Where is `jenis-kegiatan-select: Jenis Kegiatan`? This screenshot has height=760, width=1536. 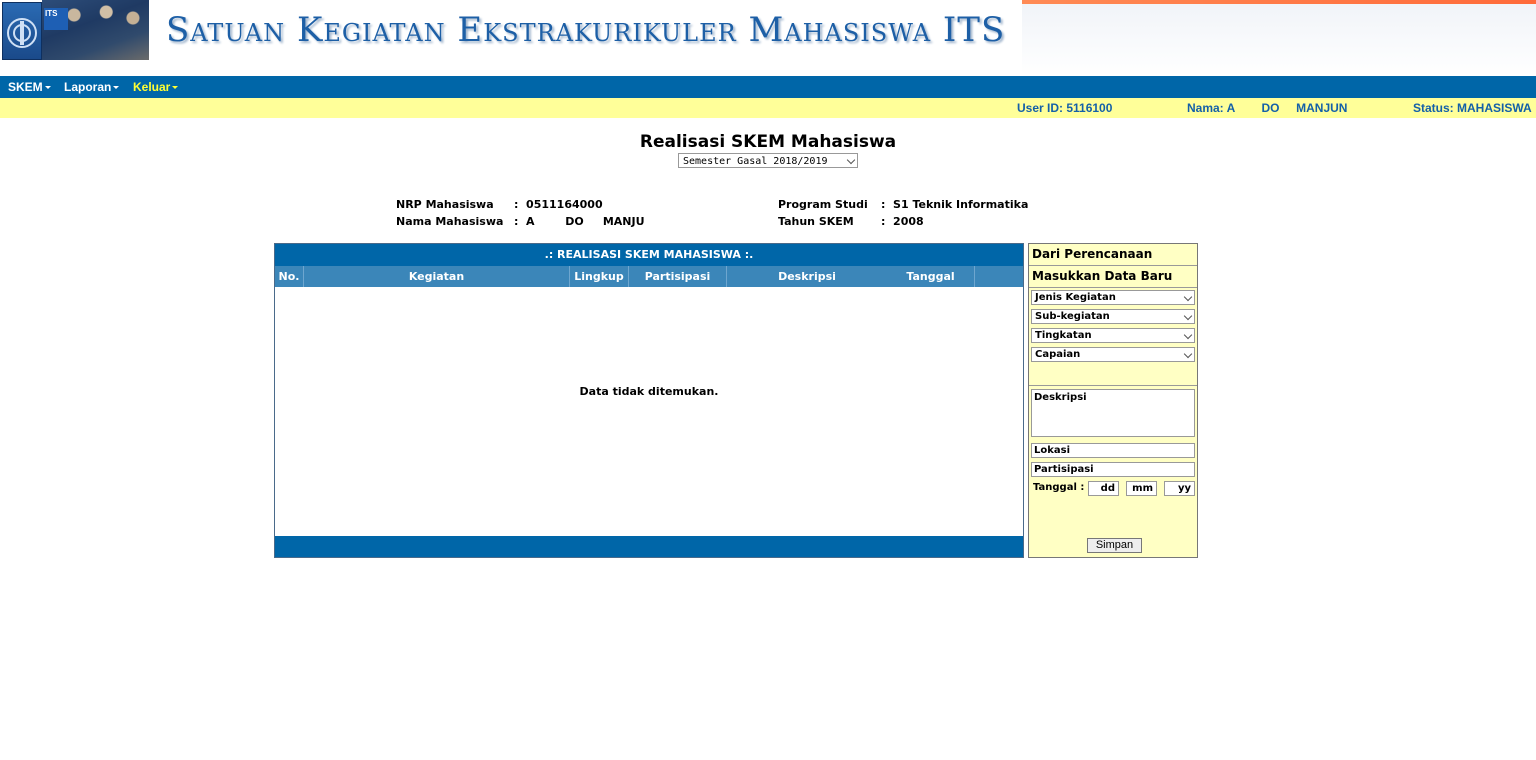 jenis-kegiatan-select: Jenis Kegiatan is located at coordinates (1113, 297).